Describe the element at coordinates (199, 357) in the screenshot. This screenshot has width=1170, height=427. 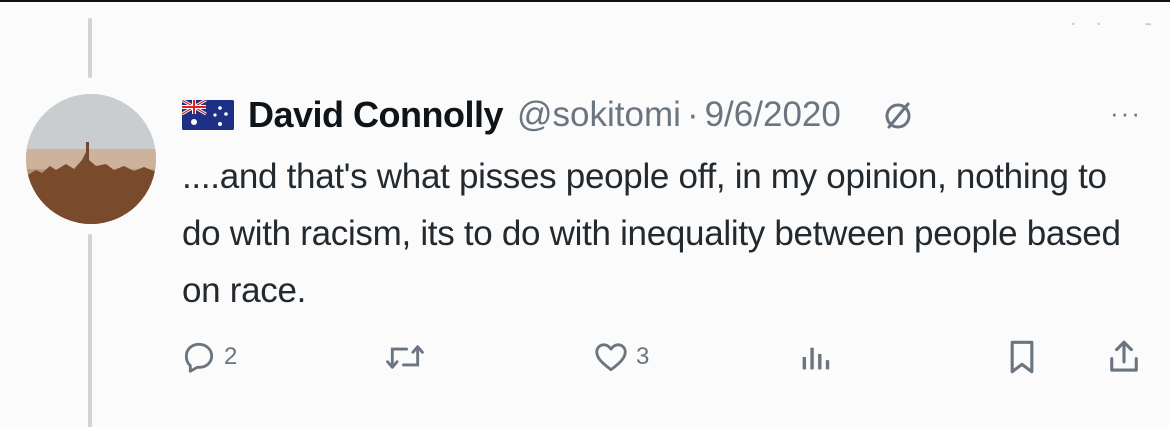
I see `reply-icon` at that location.